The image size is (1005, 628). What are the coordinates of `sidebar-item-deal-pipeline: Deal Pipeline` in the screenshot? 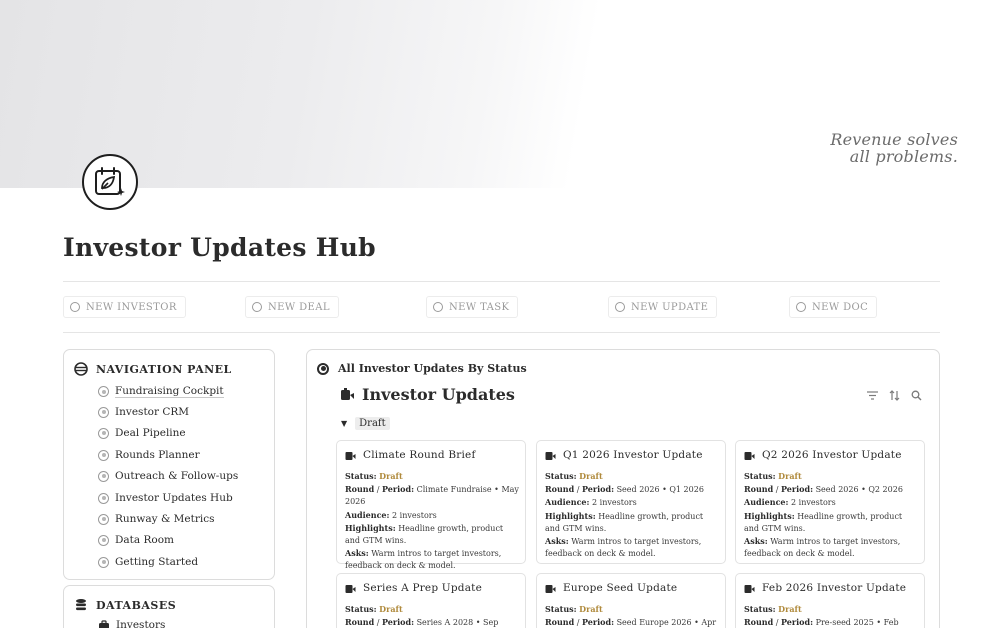 It's located at (142, 433).